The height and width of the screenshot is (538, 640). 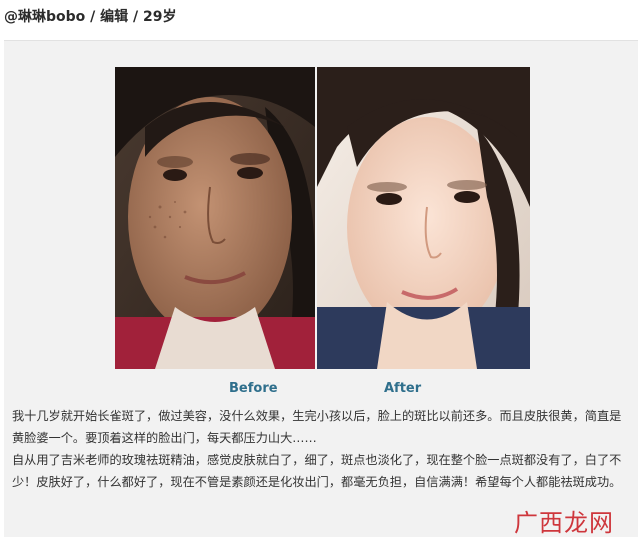 What do you see at coordinates (90, 17) in the screenshot?
I see `author-line: @琳琳bobo / 编辑 / 29岁` at bounding box center [90, 17].